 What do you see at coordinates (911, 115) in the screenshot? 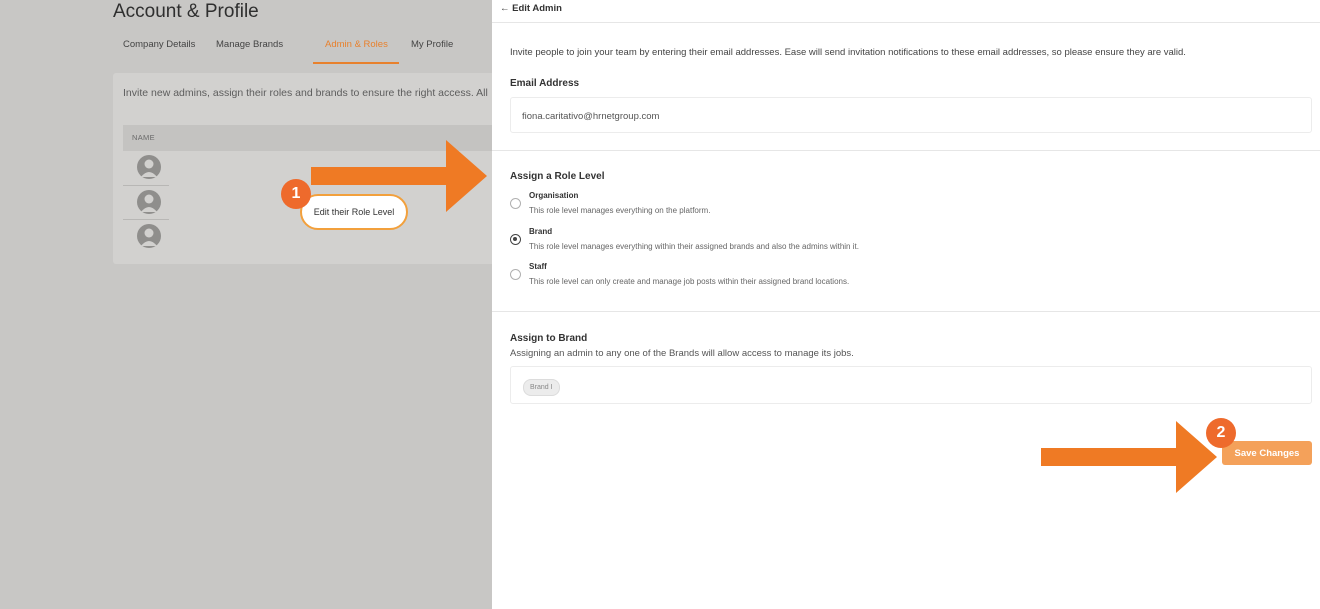
I see `email-field: fiona.caritativo@hrnetgroup.com` at bounding box center [911, 115].